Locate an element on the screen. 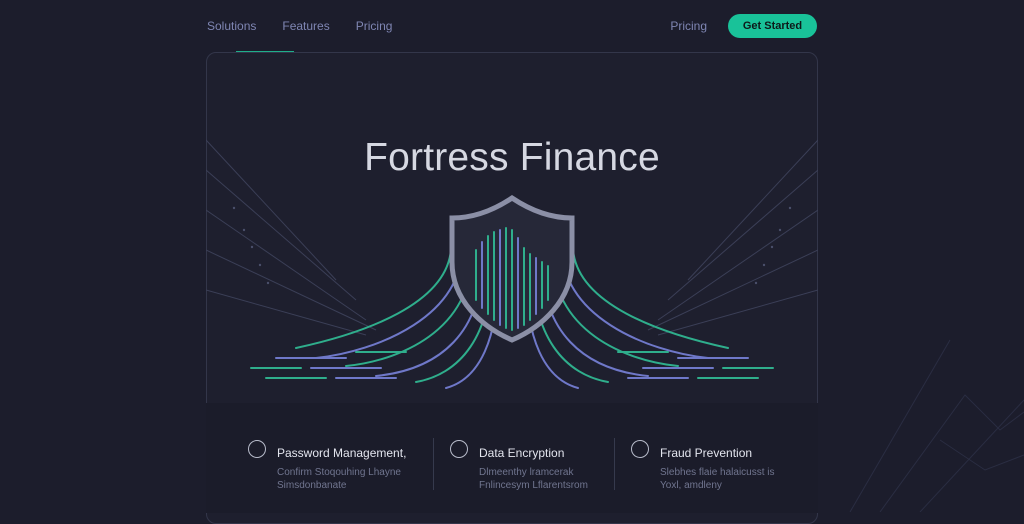  feature-description: Slebhes flaie halaicusst is Yoxl, amdleny is located at coordinates (717, 479).